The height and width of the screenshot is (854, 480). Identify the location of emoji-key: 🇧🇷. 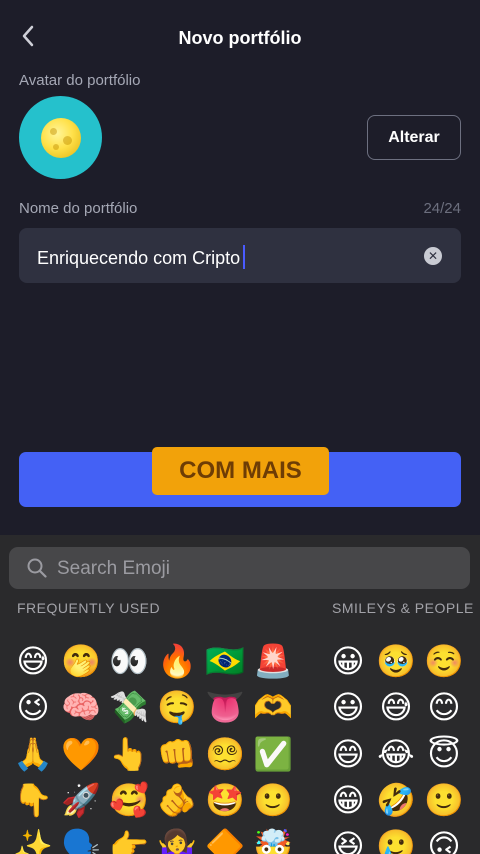
(225, 661).